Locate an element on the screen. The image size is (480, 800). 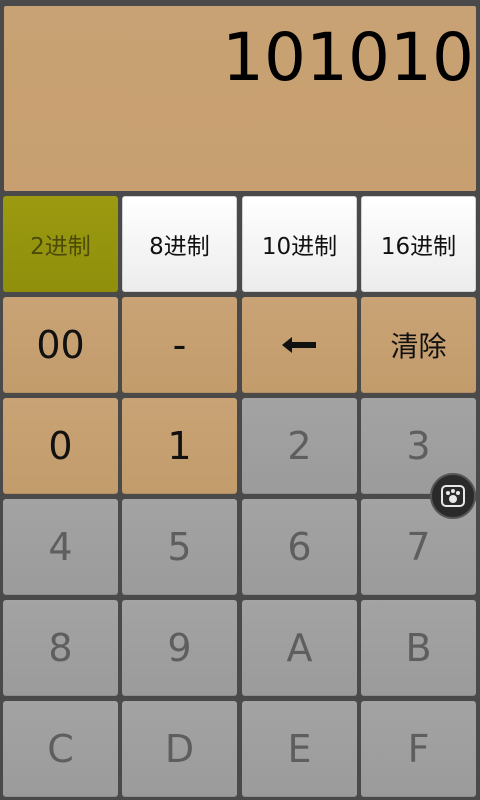
digit-c-button: C is located at coordinates (60, 749).